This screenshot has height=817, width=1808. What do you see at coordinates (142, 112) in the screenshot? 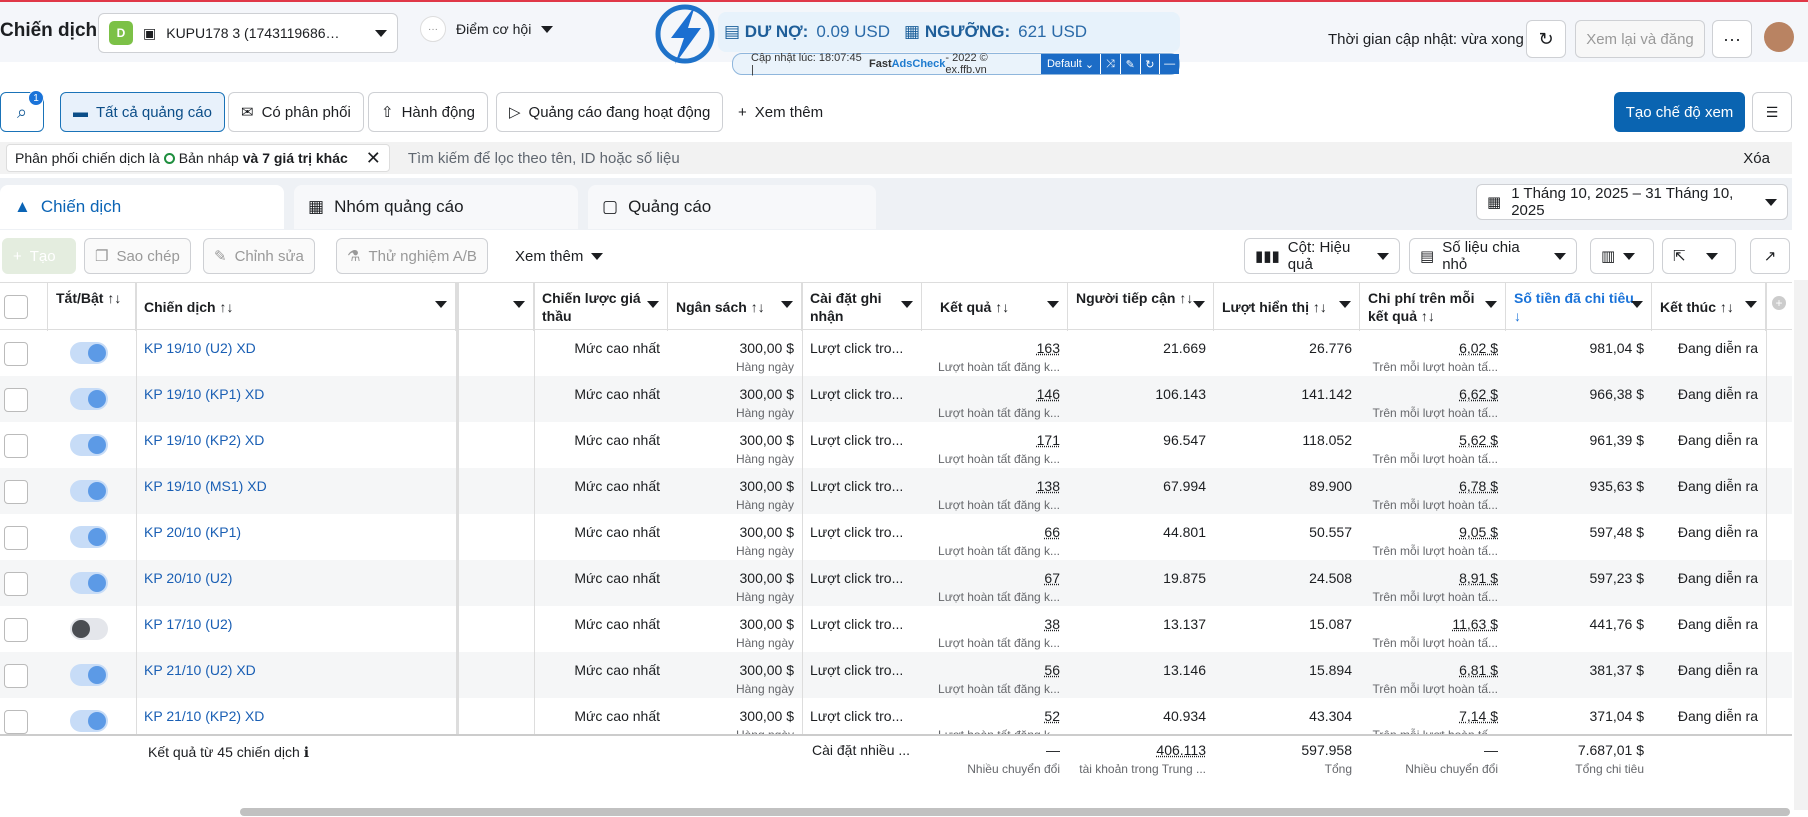
I see `all-ads-filter: ▬ Tất cả quảng cáo` at bounding box center [142, 112].